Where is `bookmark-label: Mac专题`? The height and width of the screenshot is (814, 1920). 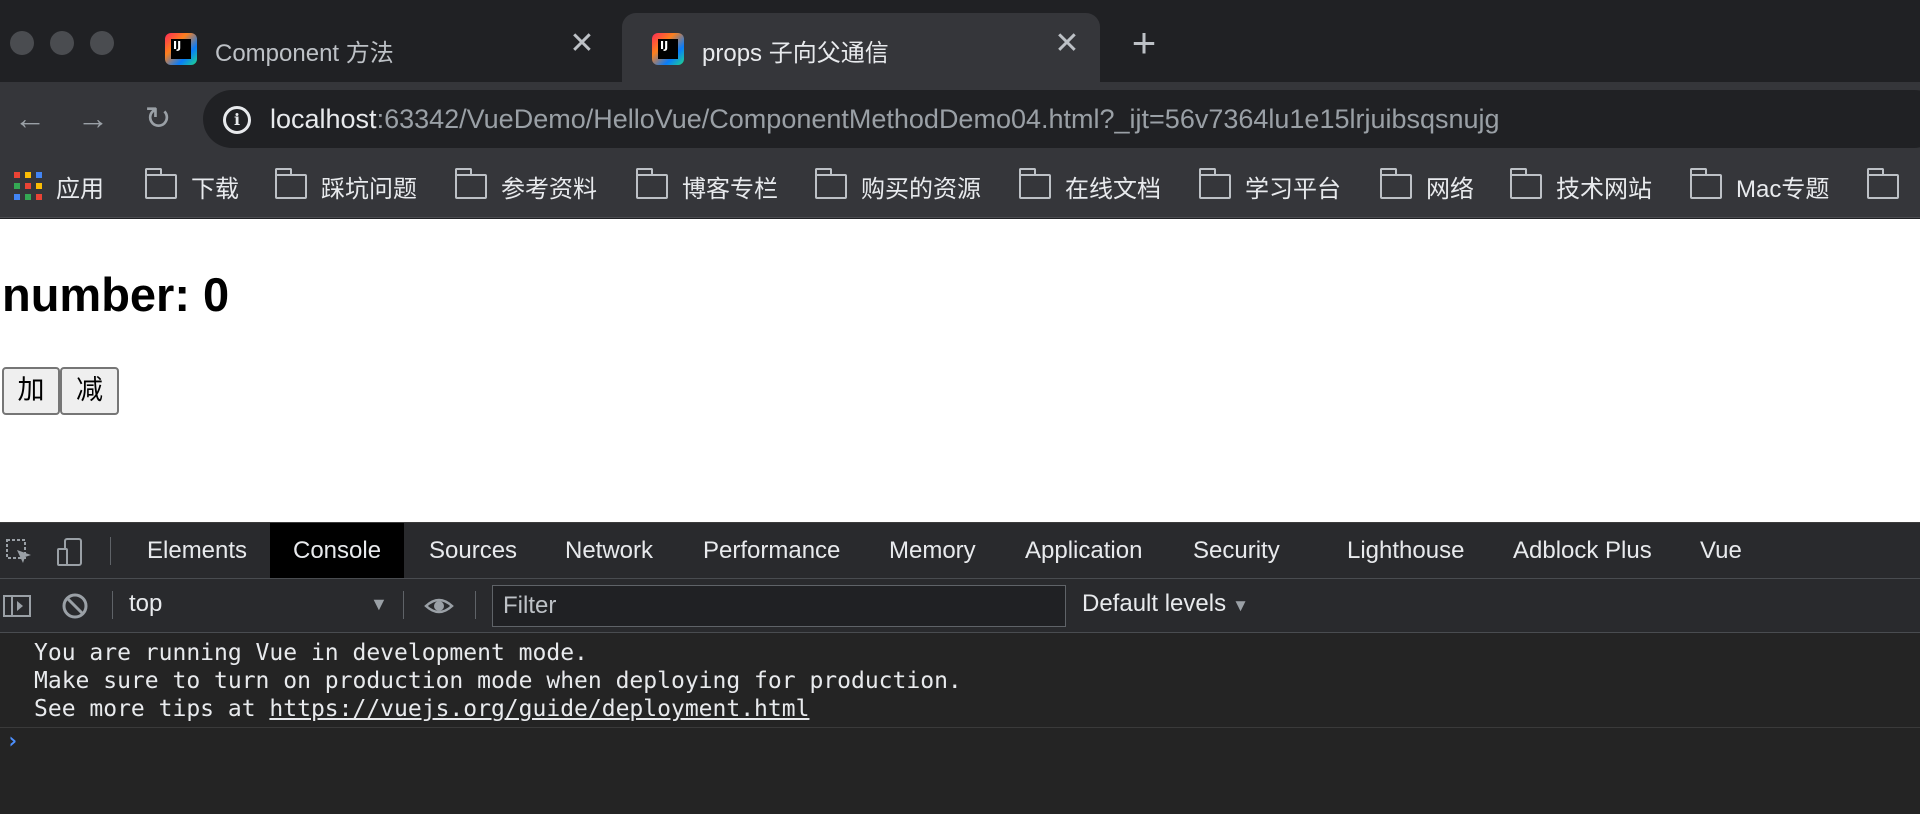
bookmark-label: Mac专题 is located at coordinates (1783, 189).